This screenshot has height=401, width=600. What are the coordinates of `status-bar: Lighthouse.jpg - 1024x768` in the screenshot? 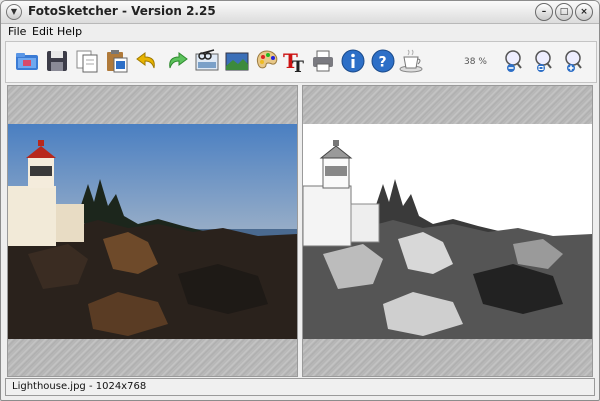 It's located at (300, 387).